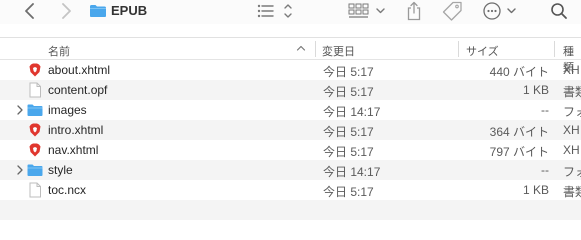 The width and height of the screenshot is (581, 240). Describe the element at coordinates (290, 190) in the screenshot. I see `file-row-toc-ncx: toc.ncx 今日 5:17 1 KB 書類` at that location.